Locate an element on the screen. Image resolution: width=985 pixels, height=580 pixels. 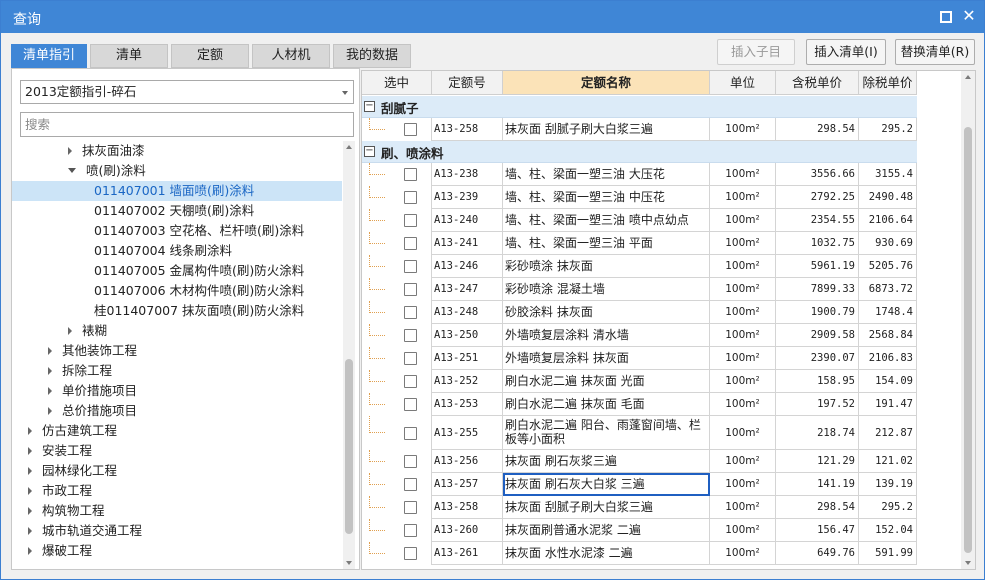
tab-labor-material: 人材机 is located at coordinates (291, 56).